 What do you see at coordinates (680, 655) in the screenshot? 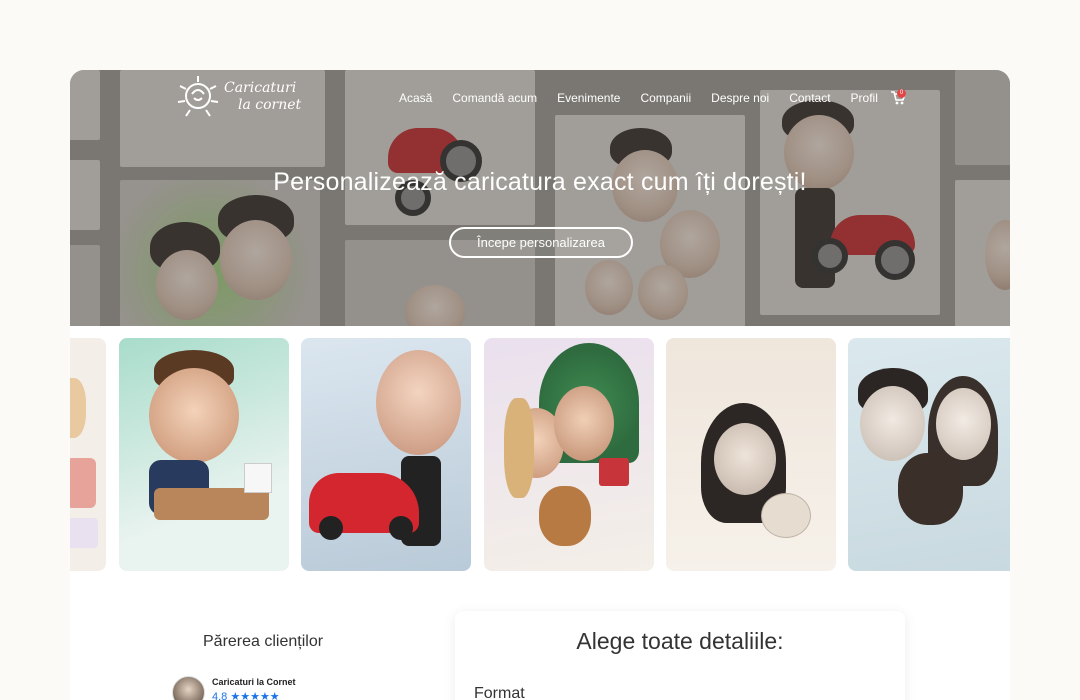
I see `details-card: Alege toate detaliile: Format` at bounding box center [680, 655].